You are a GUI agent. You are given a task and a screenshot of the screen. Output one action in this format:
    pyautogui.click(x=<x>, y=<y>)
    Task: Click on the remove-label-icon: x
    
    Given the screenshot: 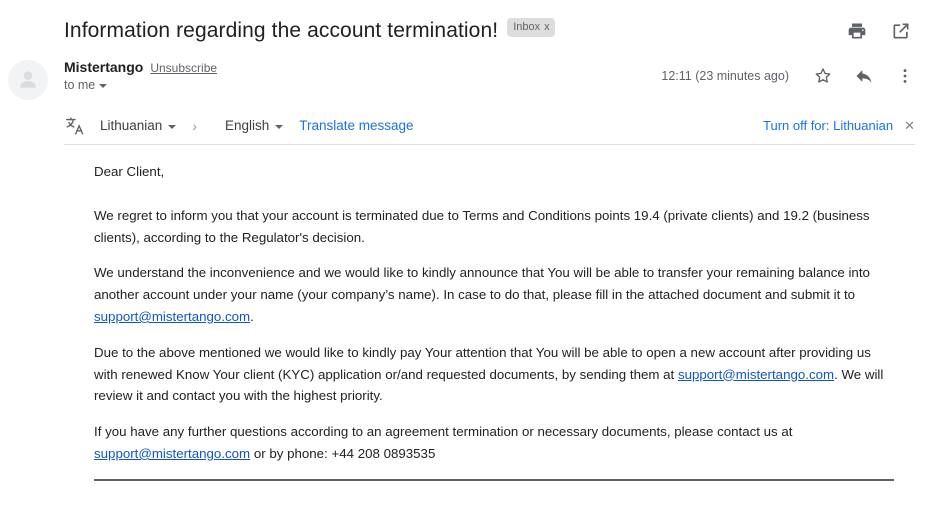 What is the action you would take?
    pyautogui.click(x=547, y=27)
    